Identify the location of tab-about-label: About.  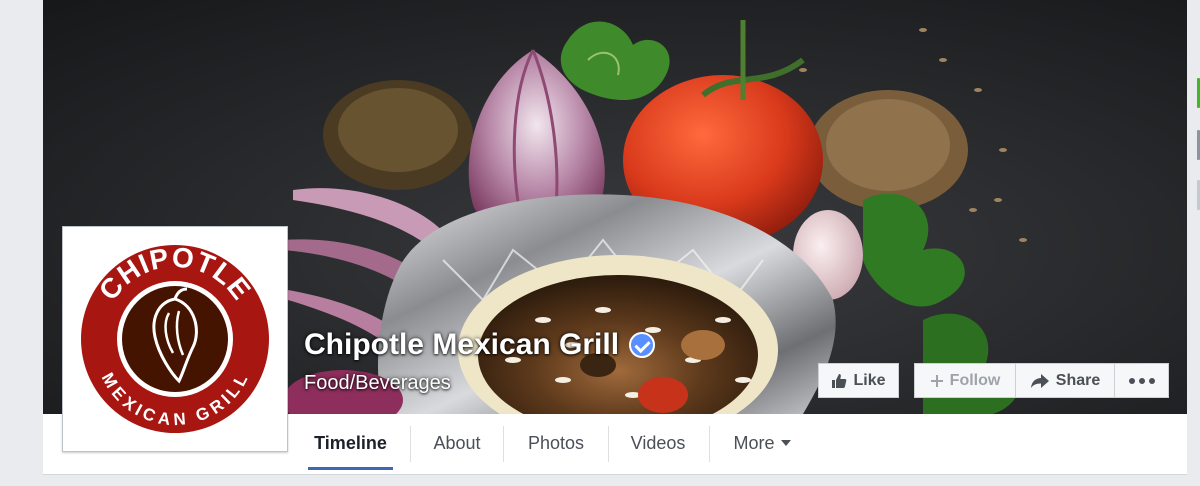
(457, 442).